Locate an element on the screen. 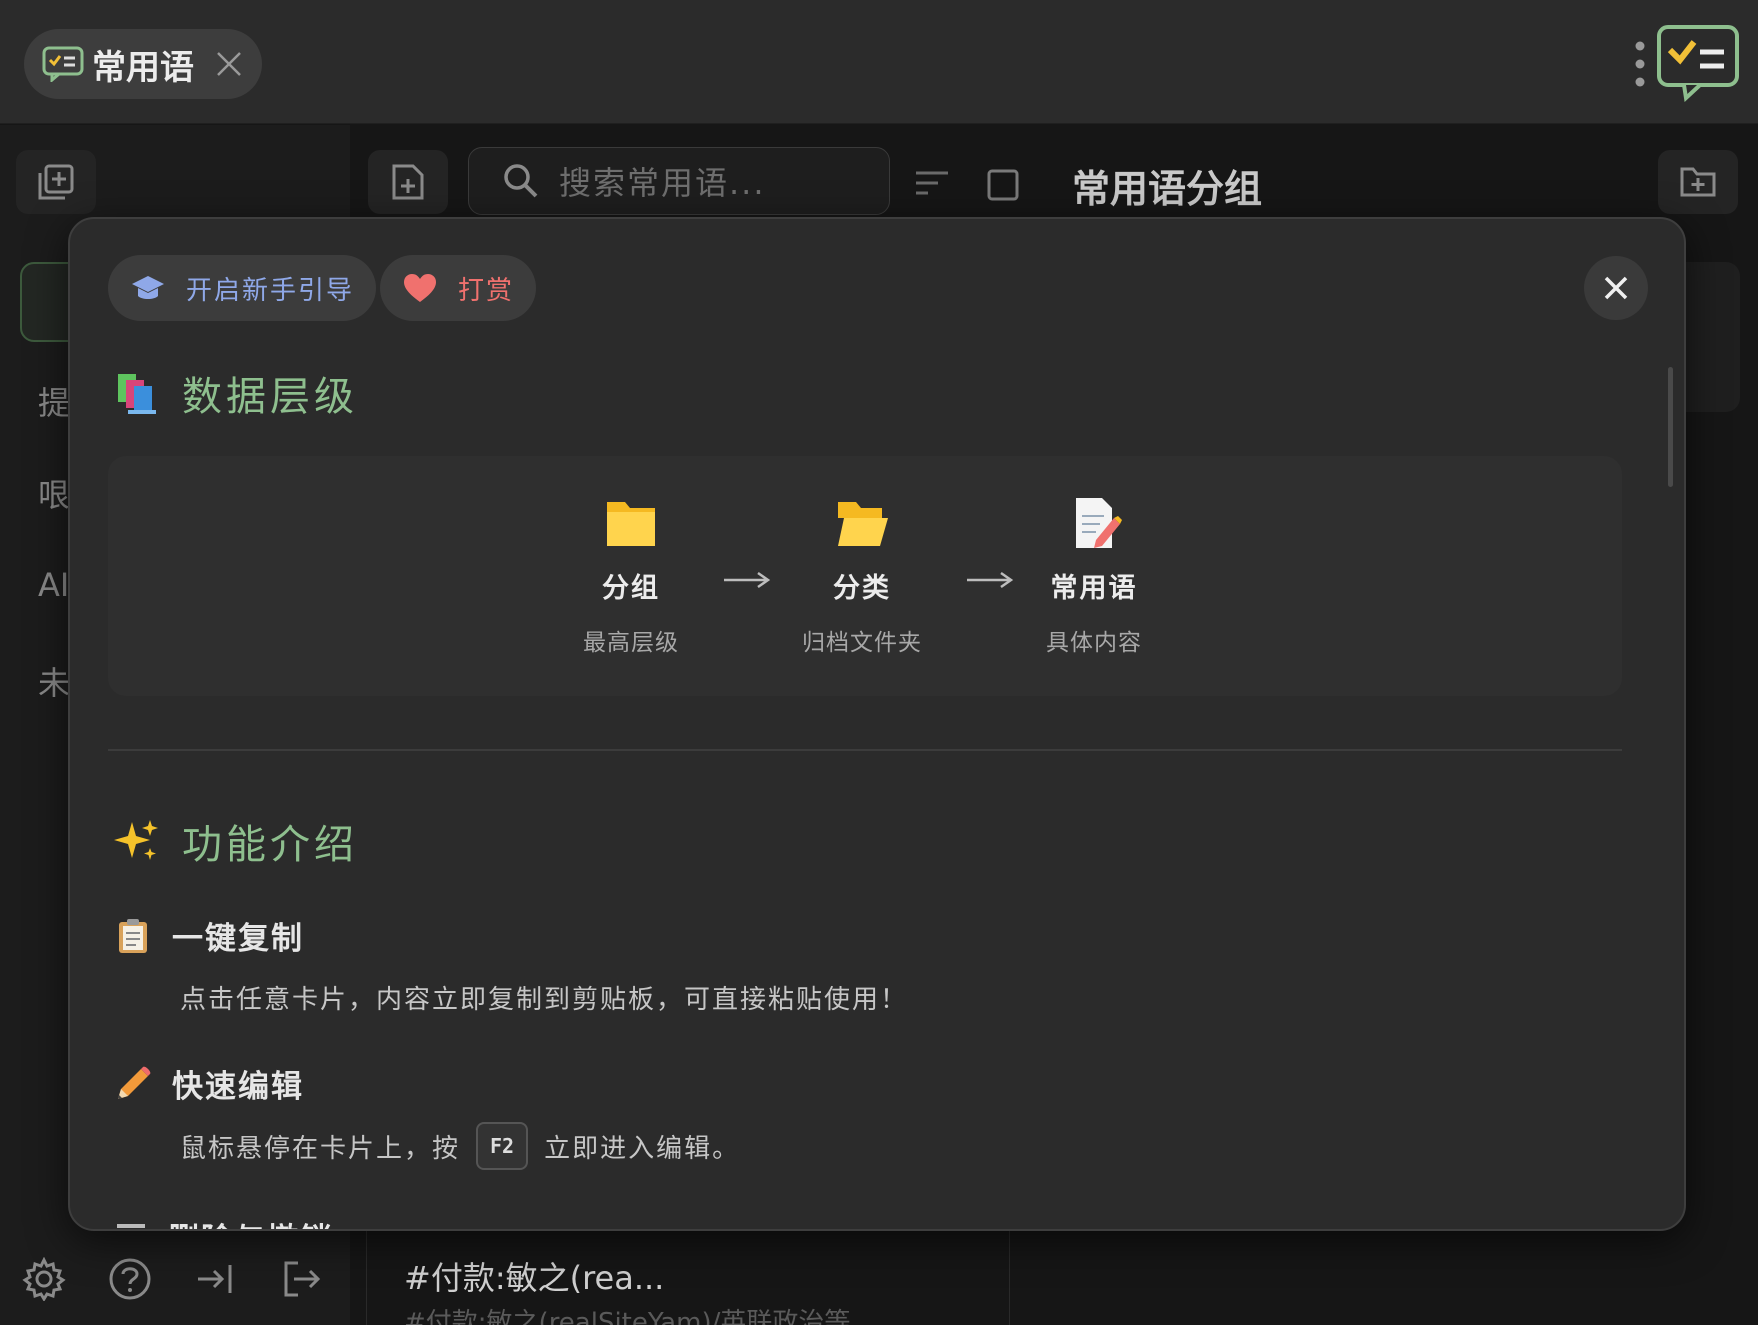 This screenshot has width=1758, height=1325. chat-checklist-icon is located at coordinates (63, 64).